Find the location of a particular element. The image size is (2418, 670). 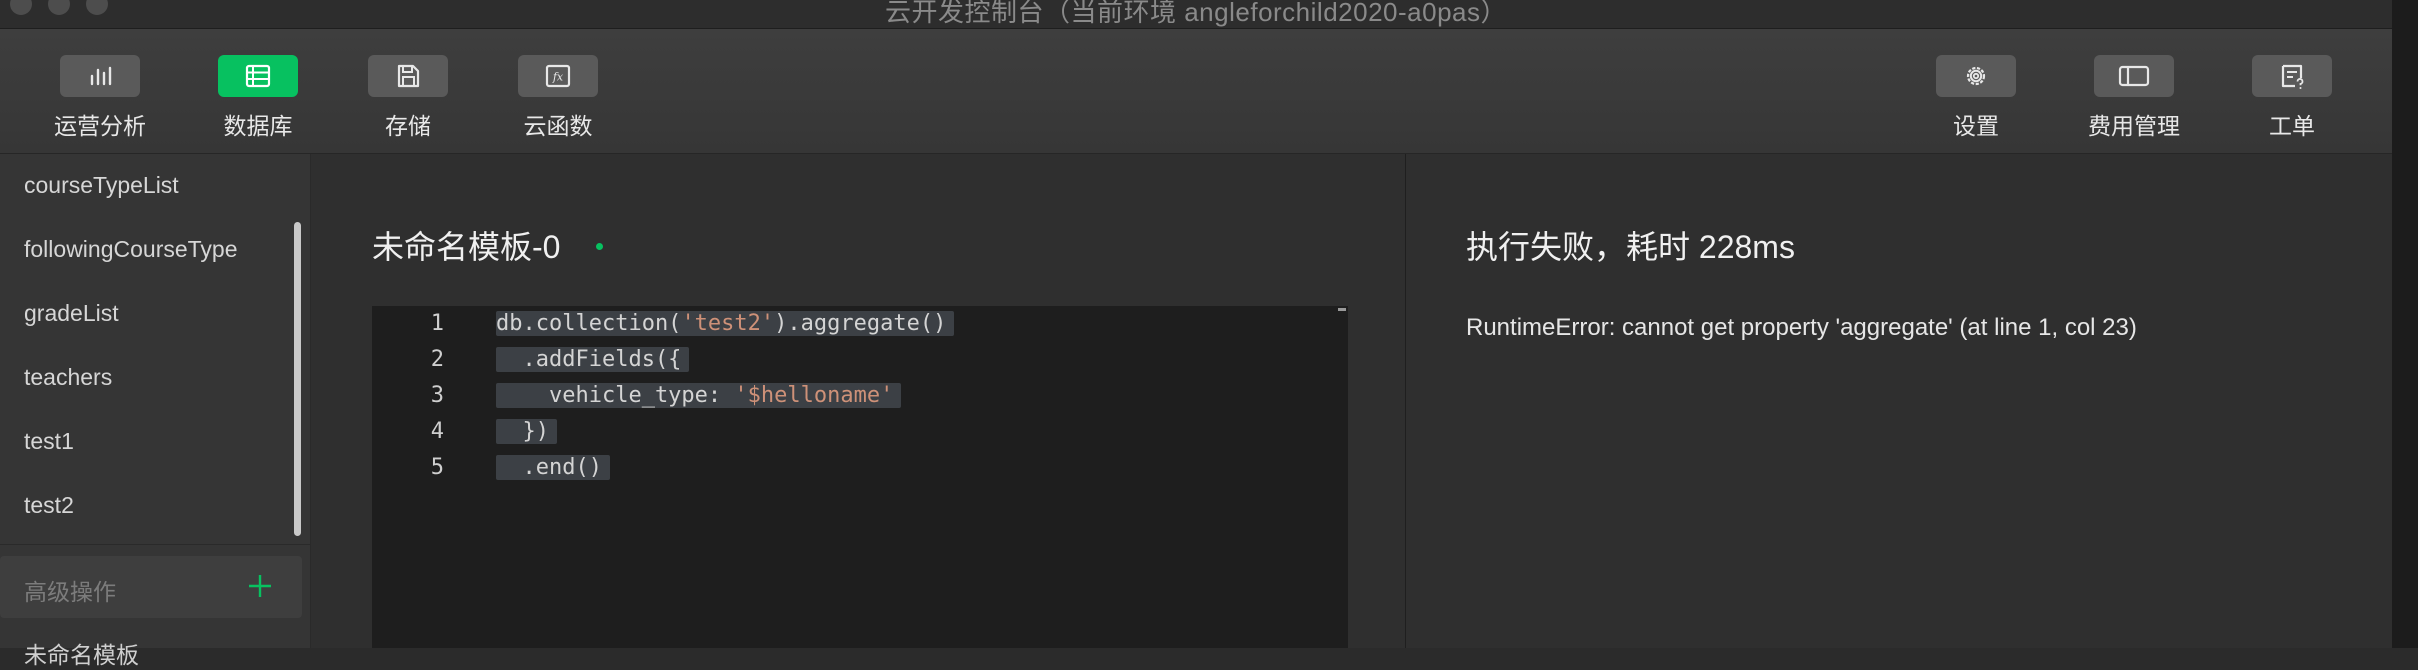

add-template-plus-icon is located at coordinates (260, 588).